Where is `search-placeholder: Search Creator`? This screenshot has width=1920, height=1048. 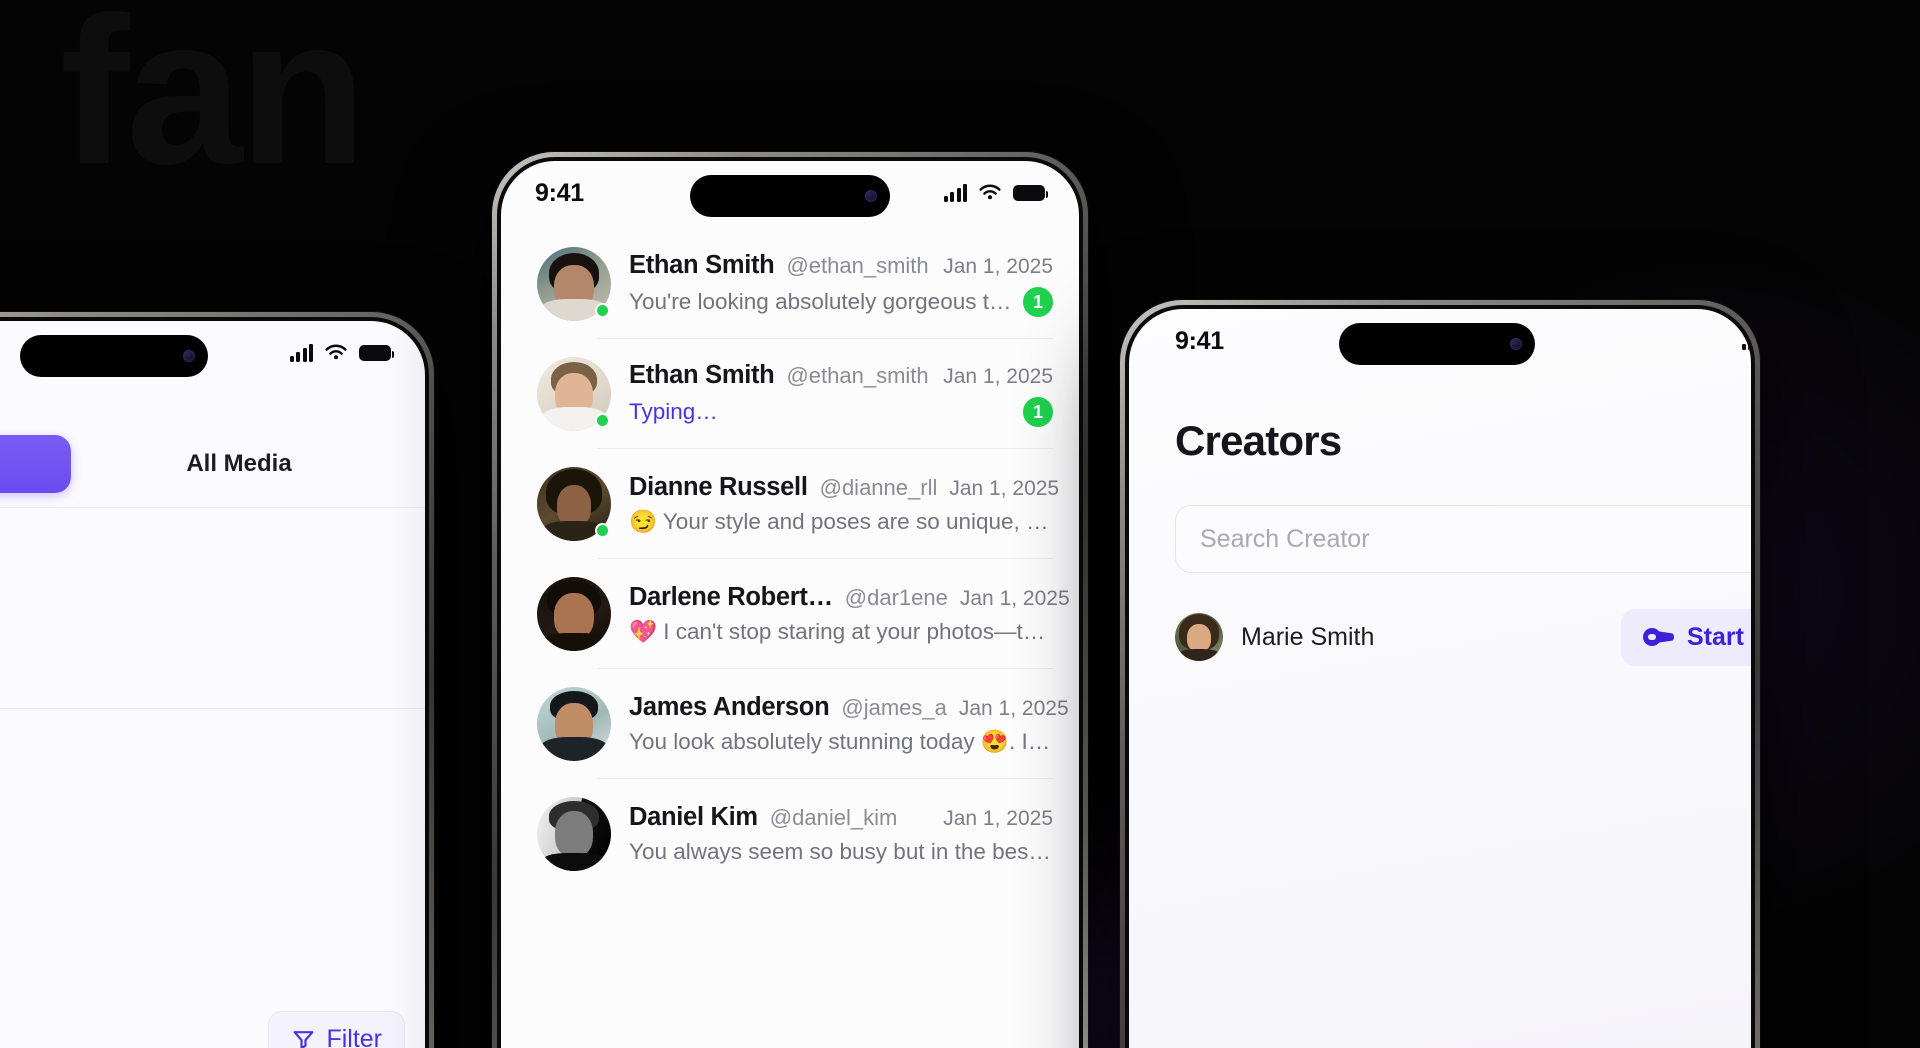
search-placeholder: Search Creator is located at coordinates (1285, 538).